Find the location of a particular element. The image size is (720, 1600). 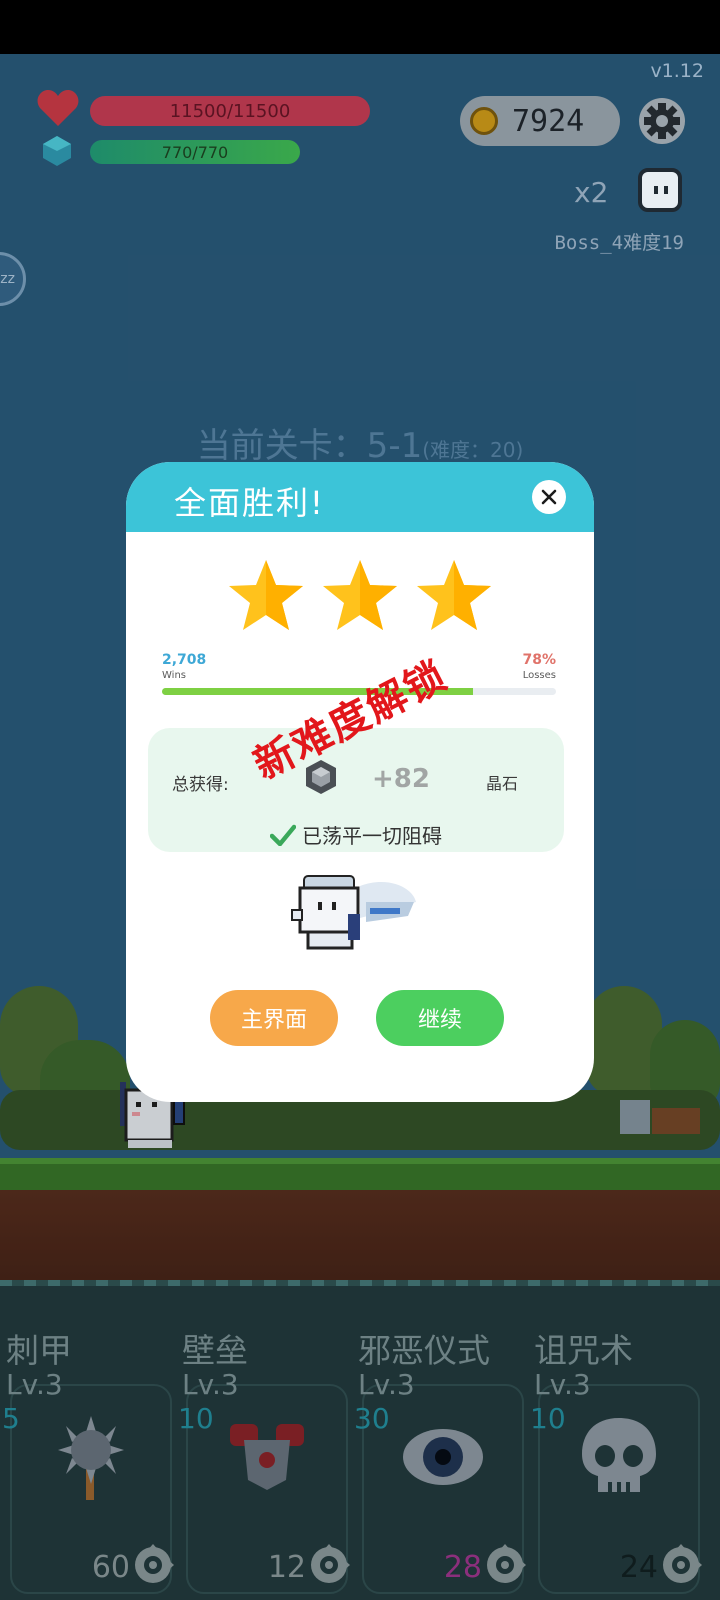

skill-card-curse: 诅咒术 Lv.3 10 24 is located at coordinates (616, 1440).